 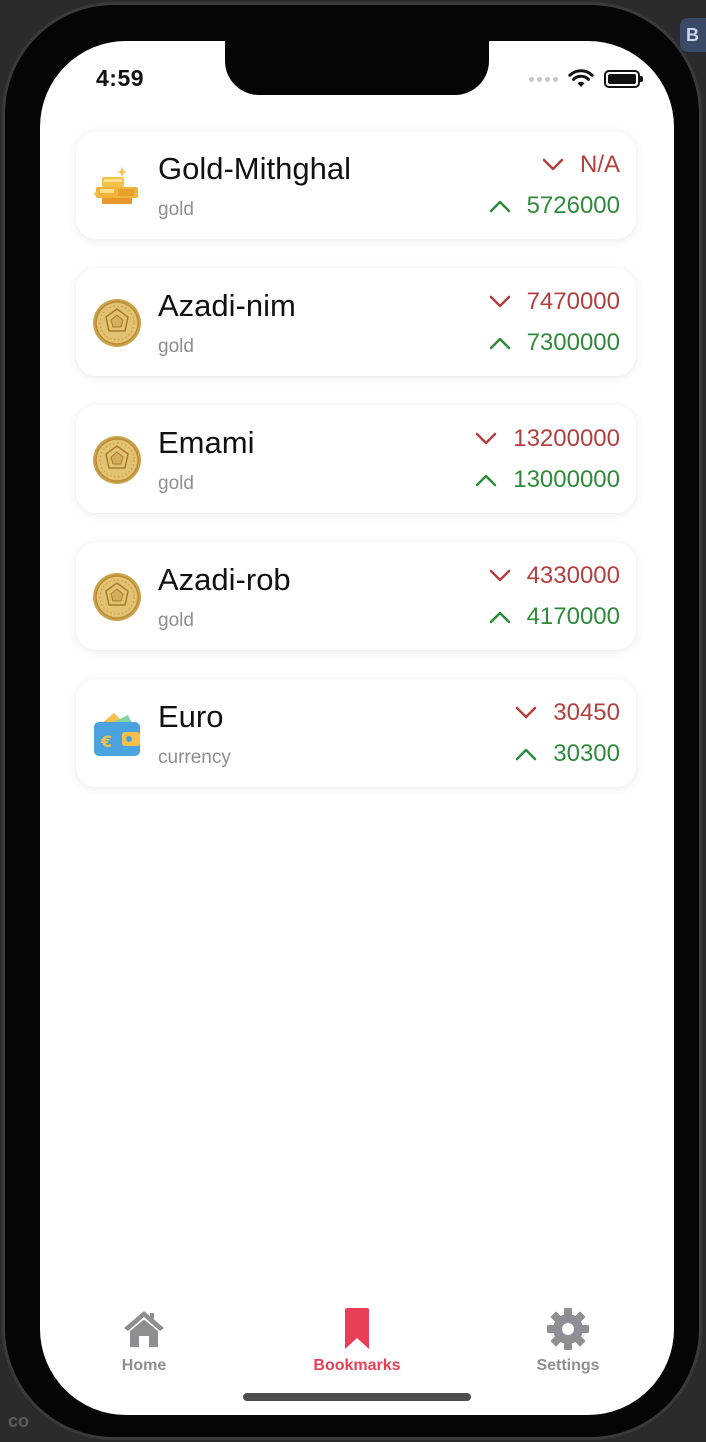 I want to click on sell-price-row: N/A, so click(x=581, y=165).